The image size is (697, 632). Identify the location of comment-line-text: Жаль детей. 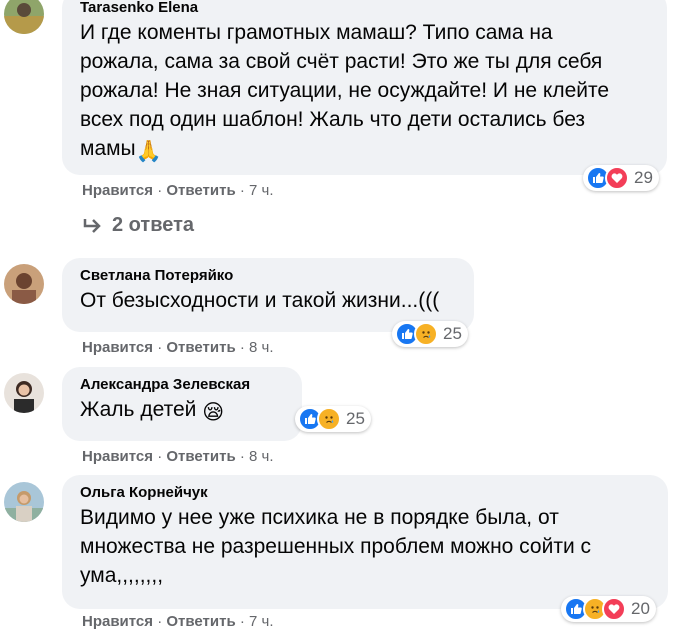
(138, 409).